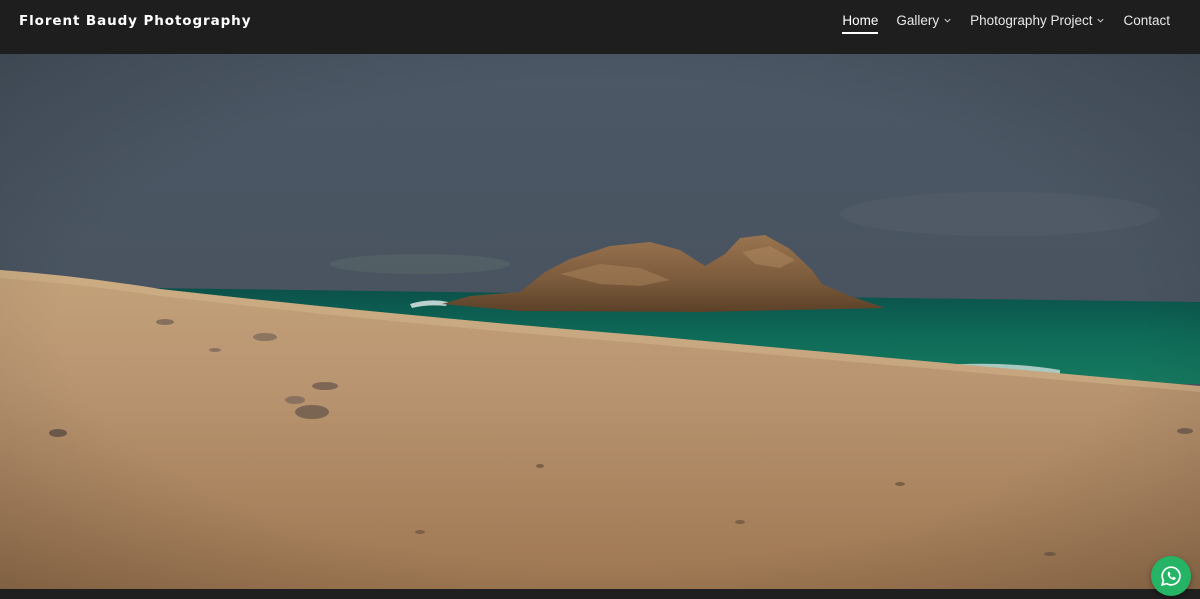 The image size is (1200, 599). I want to click on main-nav: Home Gallery Photography Project Contact, so click(1006, 23).